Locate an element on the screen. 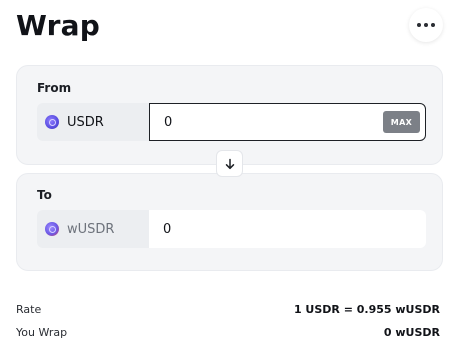  page-title: Wrap is located at coordinates (58, 25).